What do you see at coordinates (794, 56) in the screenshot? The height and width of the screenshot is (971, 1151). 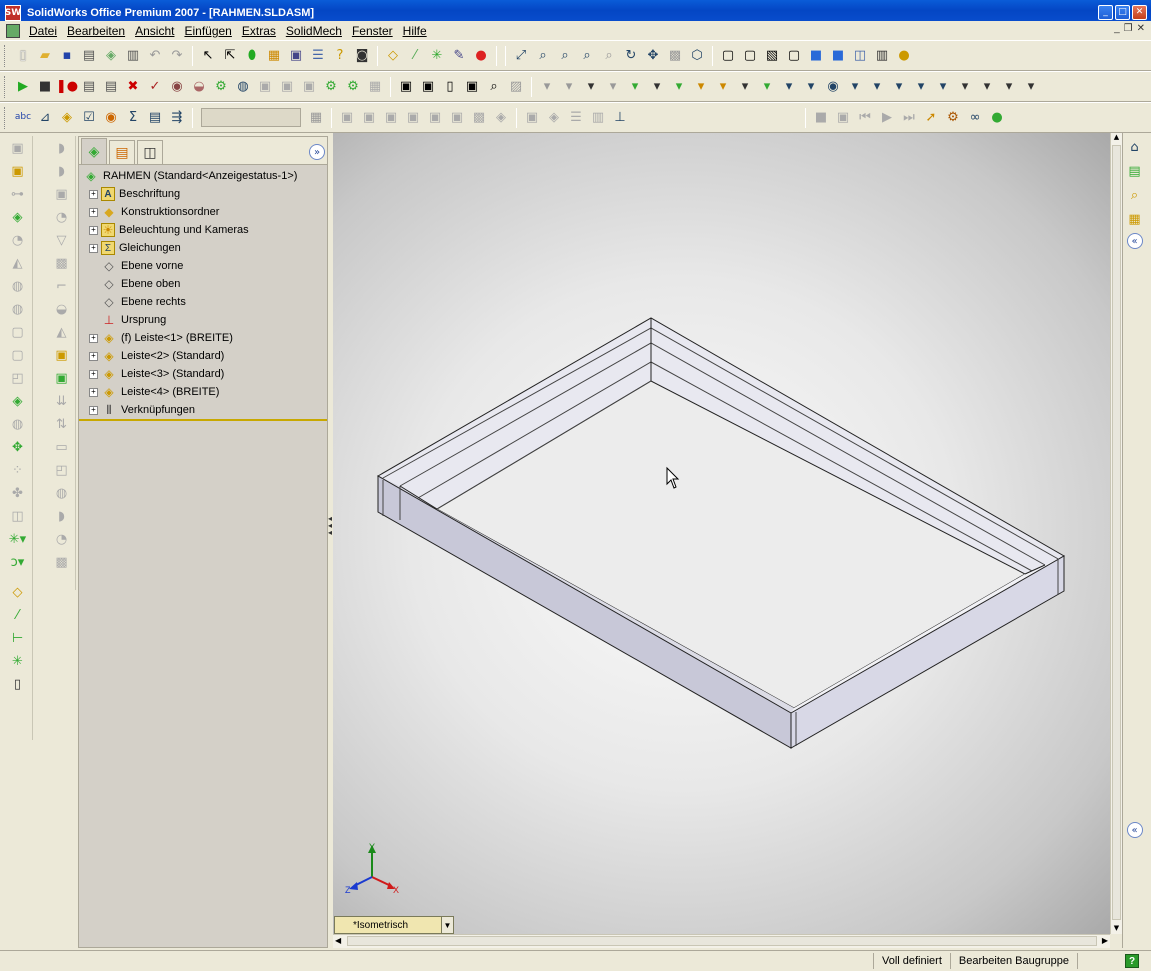 I see `shaded-with-edges-icon: ▢` at bounding box center [794, 56].